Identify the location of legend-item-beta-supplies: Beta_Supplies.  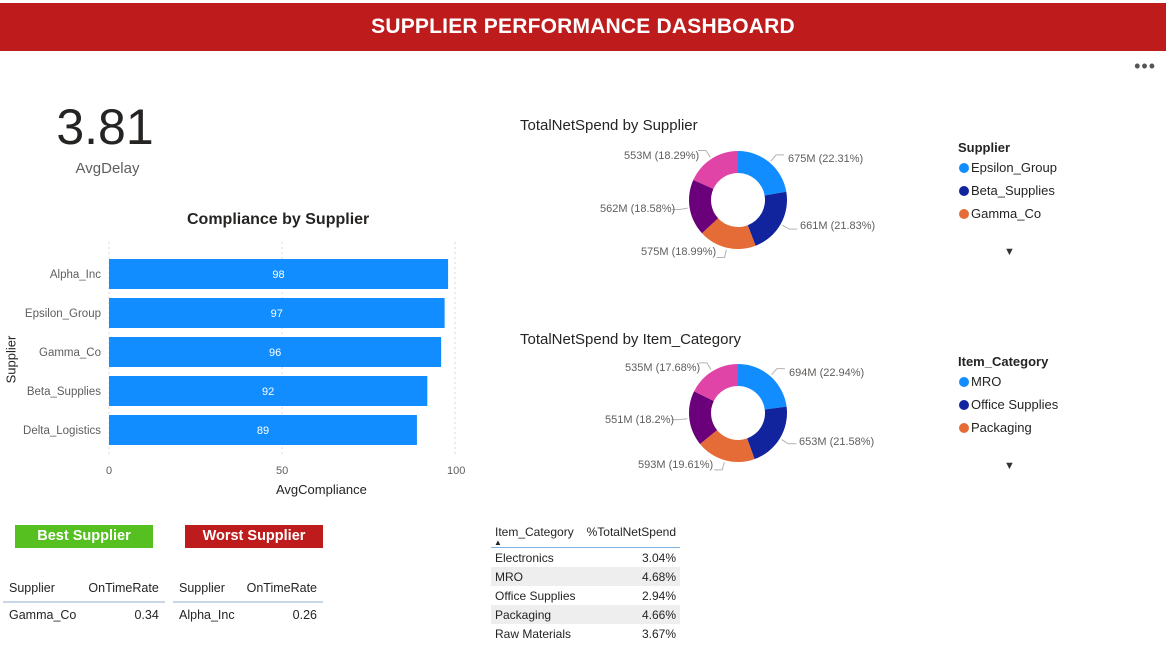
(1007, 190).